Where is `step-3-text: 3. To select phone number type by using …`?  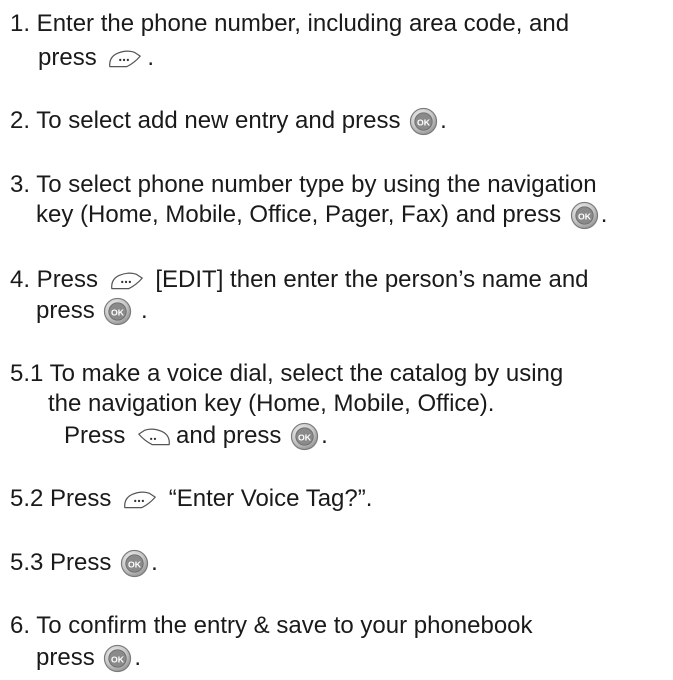 step-3-text: 3. To select phone number type by using … is located at coordinates (303, 184).